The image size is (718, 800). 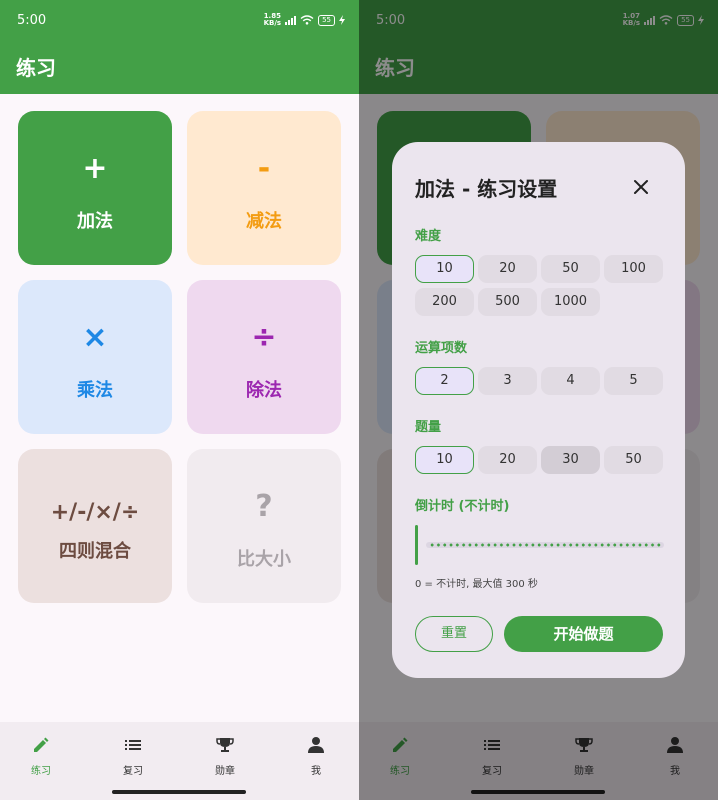 What do you see at coordinates (342, 20) in the screenshot?
I see `charging-icon` at bounding box center [342, 20].